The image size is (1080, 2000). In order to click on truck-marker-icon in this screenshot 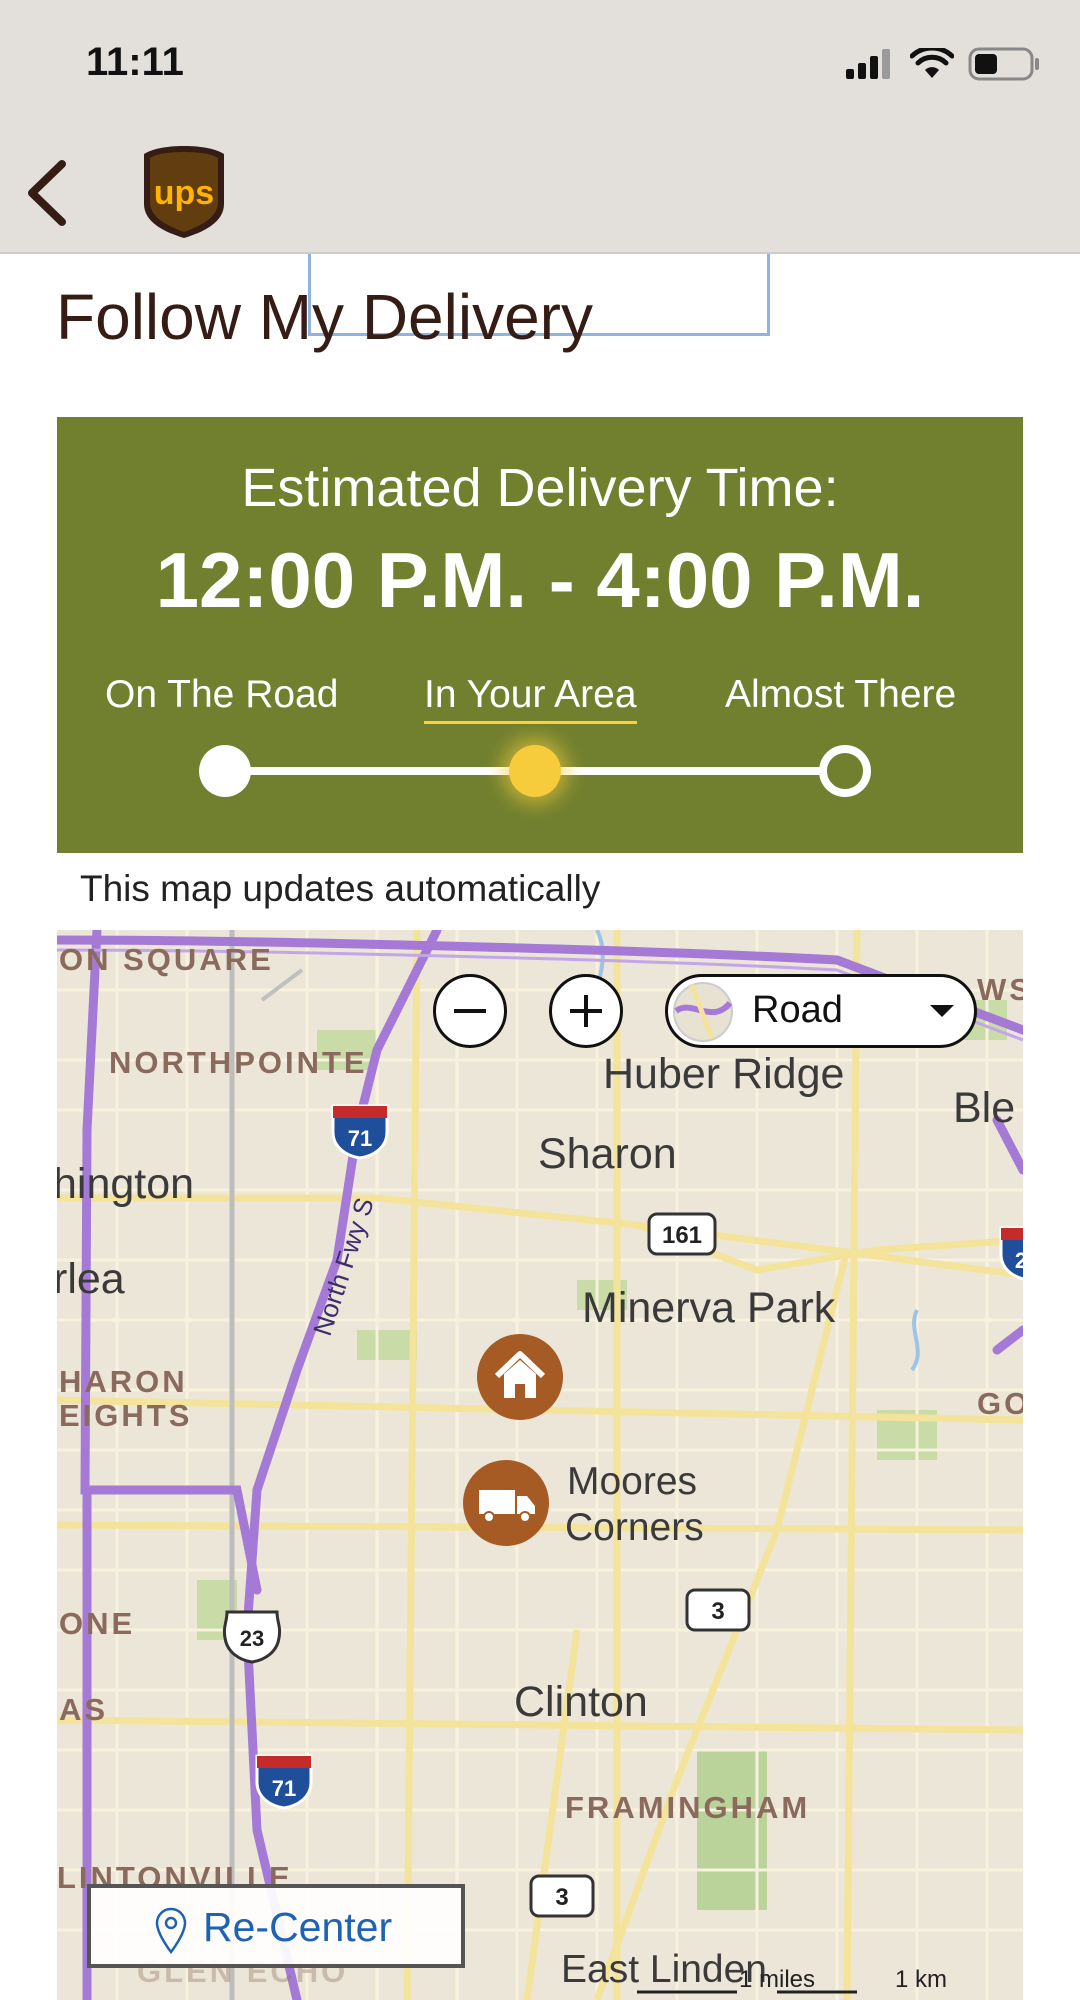, I will do `click(507, 1506)`.